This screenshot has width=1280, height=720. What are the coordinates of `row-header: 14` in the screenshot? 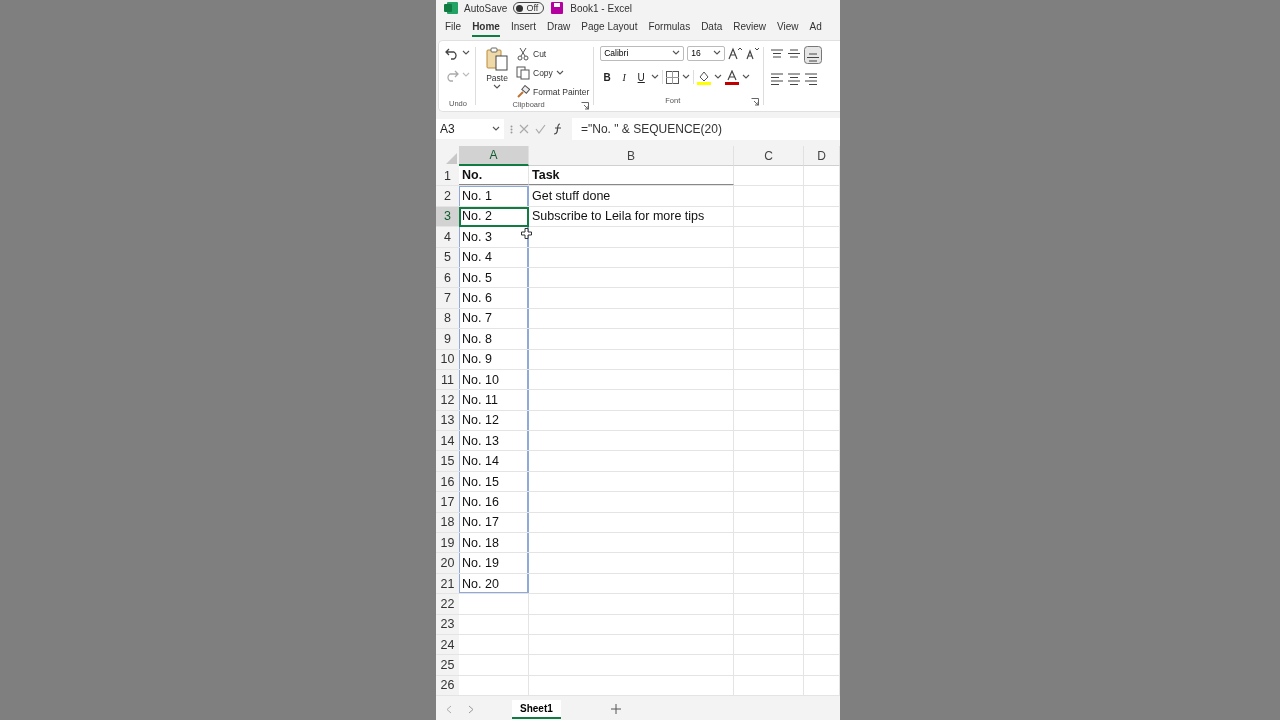 It's located at (447, 441).